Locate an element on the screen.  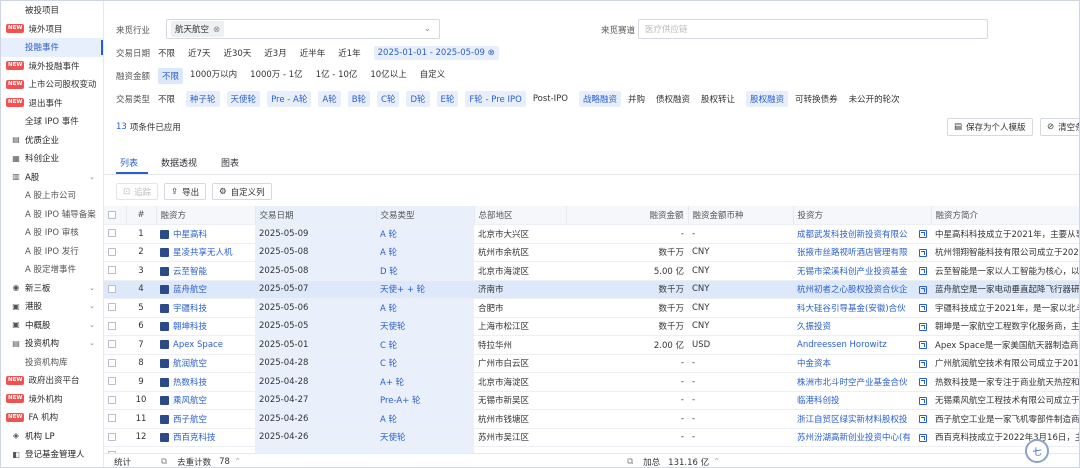
investor-name: 张掖市丝路视听酒店管理有限 is located at coordinates (852, 253).